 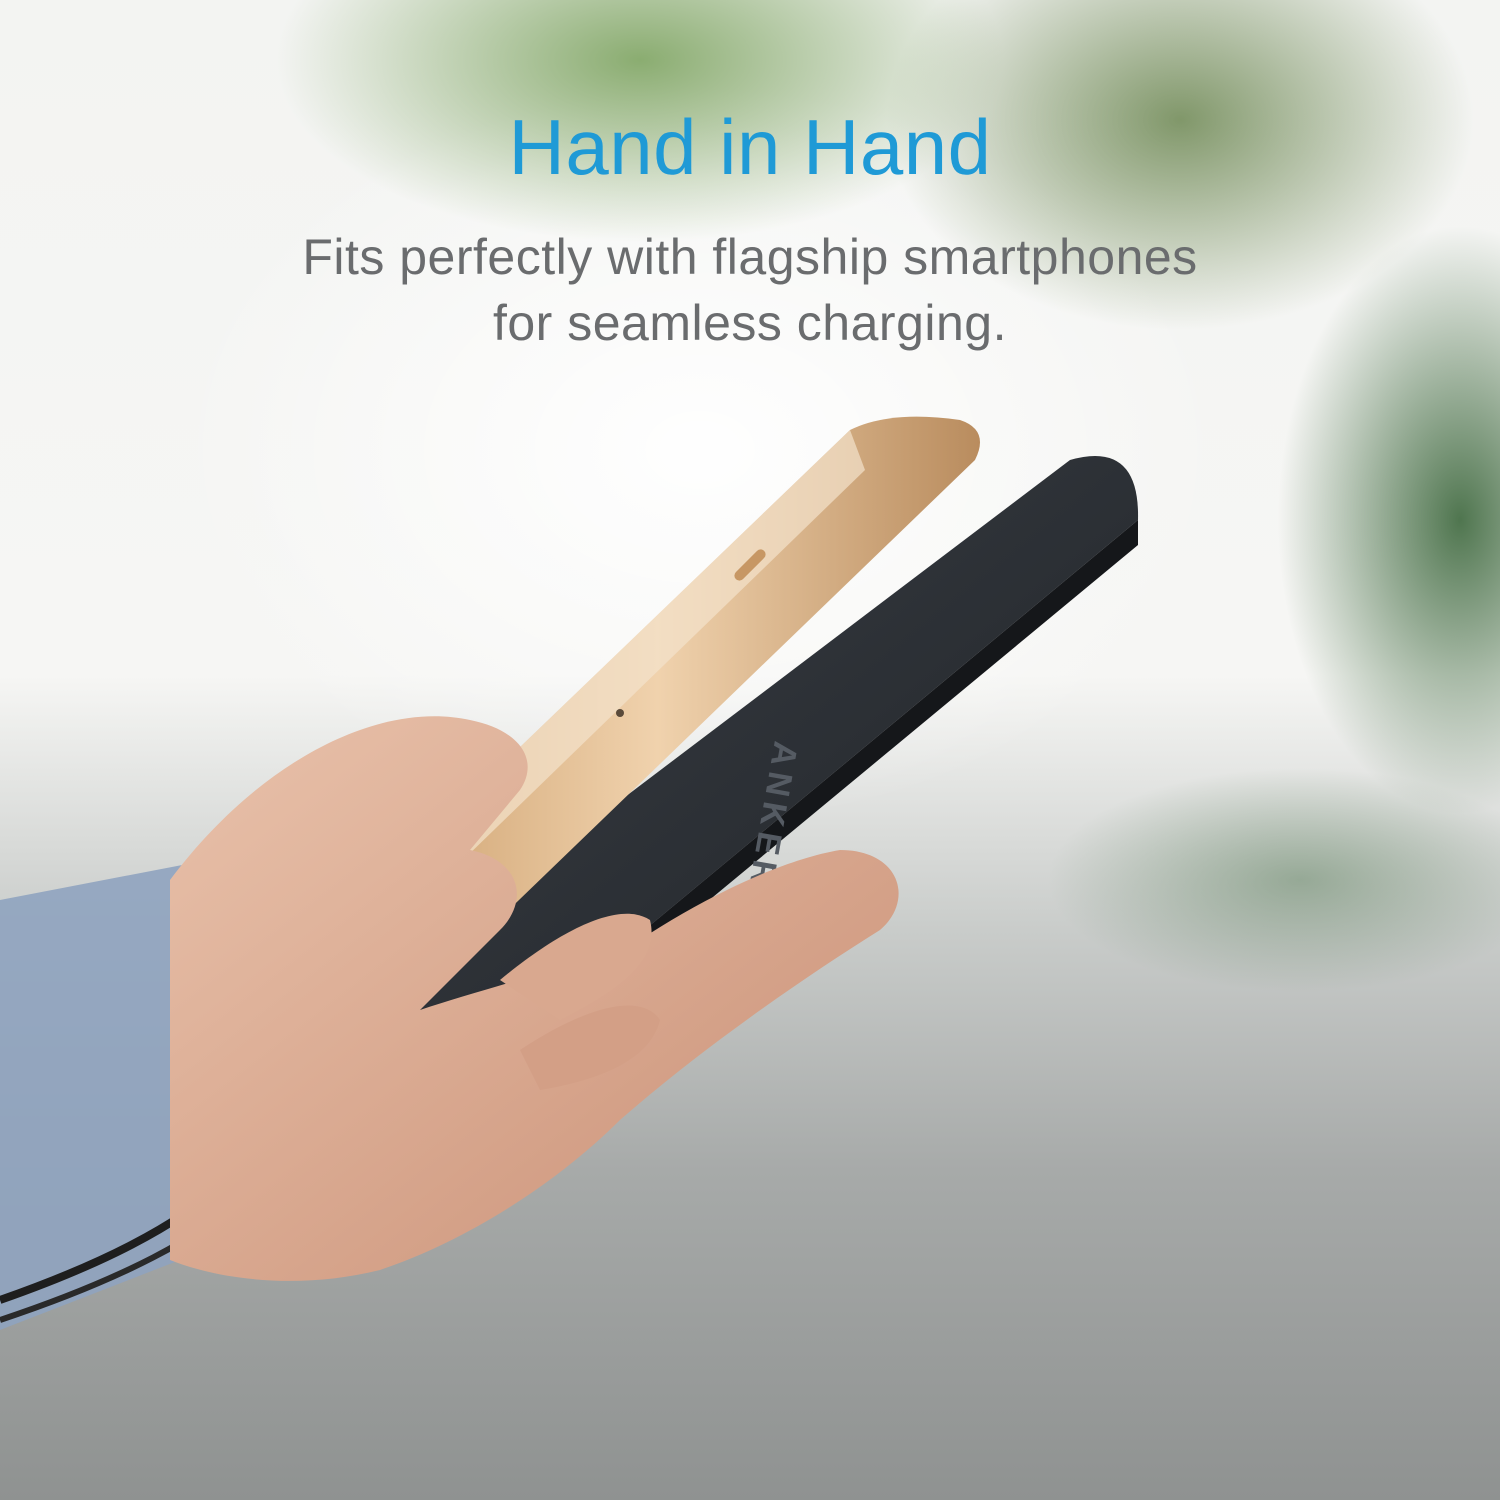 What do you see at coordinates (750, 147) in the screenshot?
I see `headline: Hand in Hand` at bounding box center [750, 147].